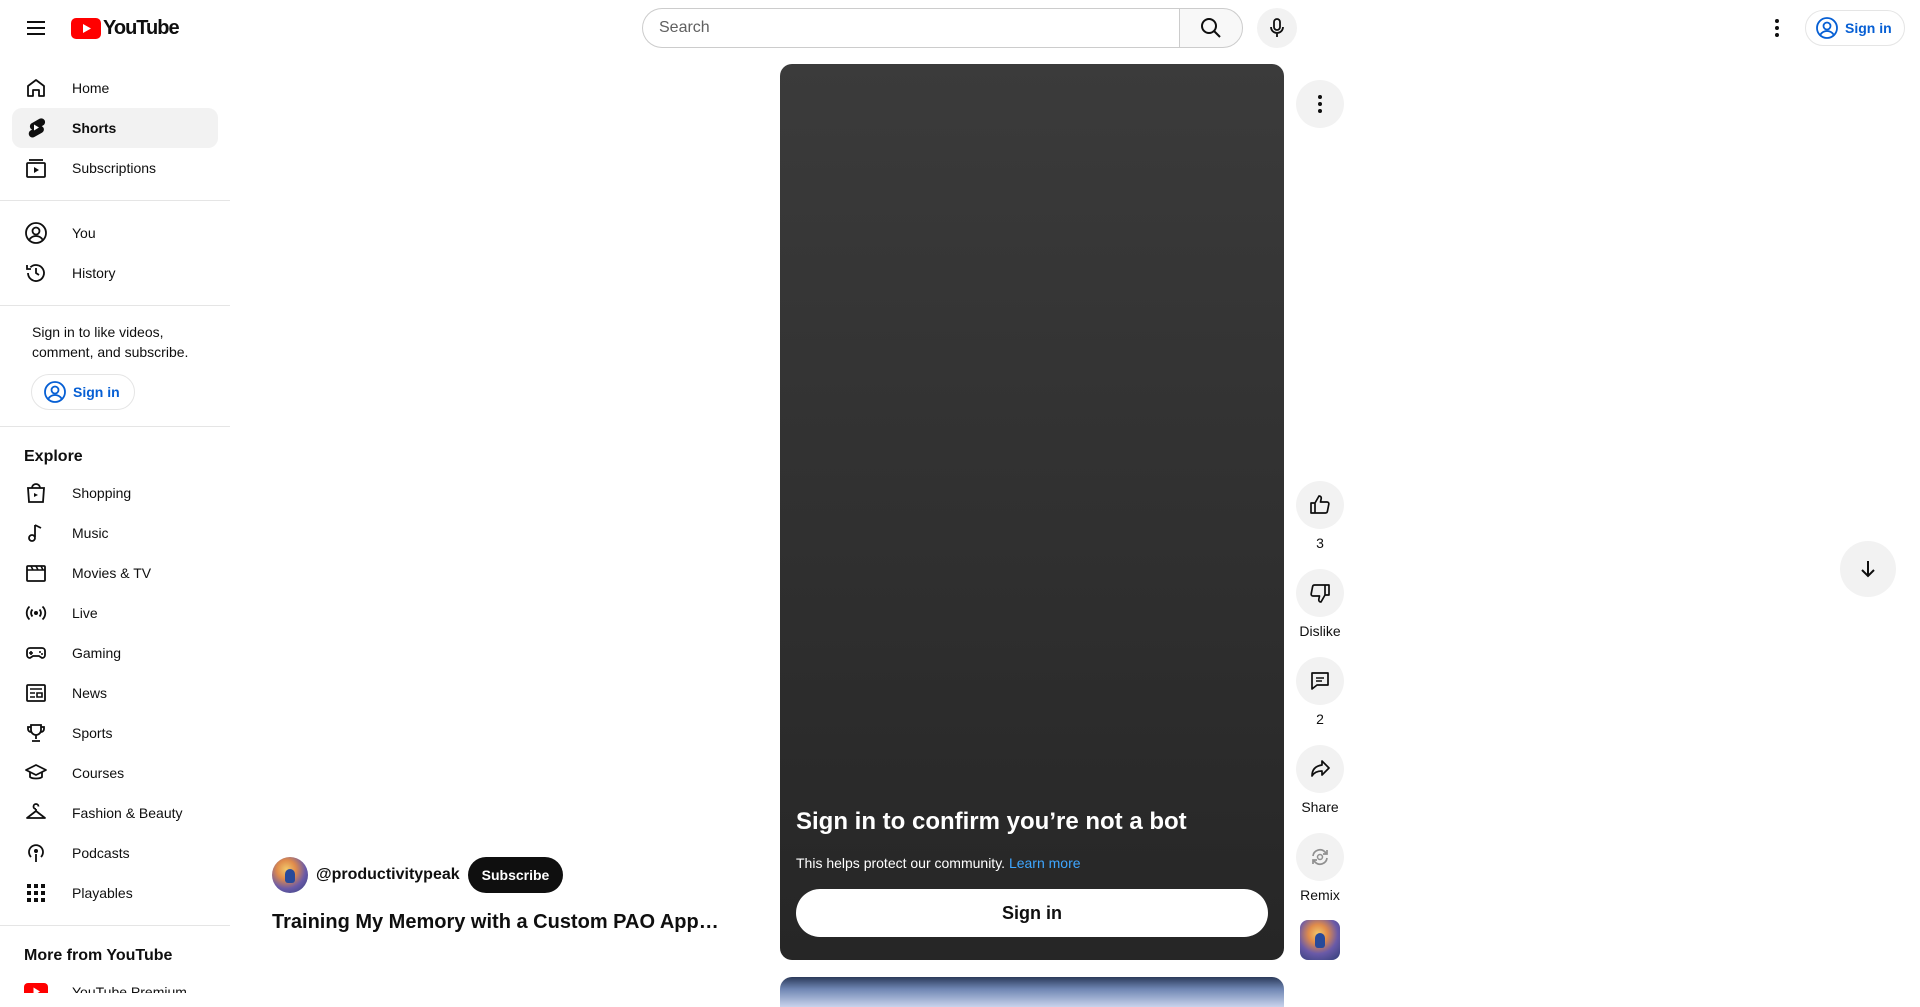  I want to click on share-button, so click(1320, 769).